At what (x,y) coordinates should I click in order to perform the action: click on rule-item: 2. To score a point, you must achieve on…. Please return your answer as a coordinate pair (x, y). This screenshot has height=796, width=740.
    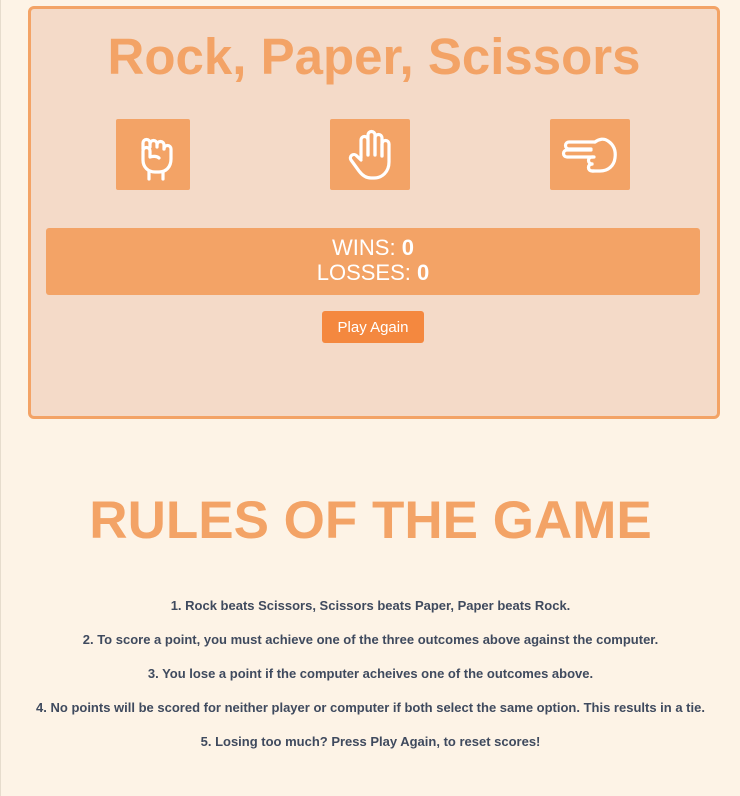
    Looking at the image, I should click on (370, 639).